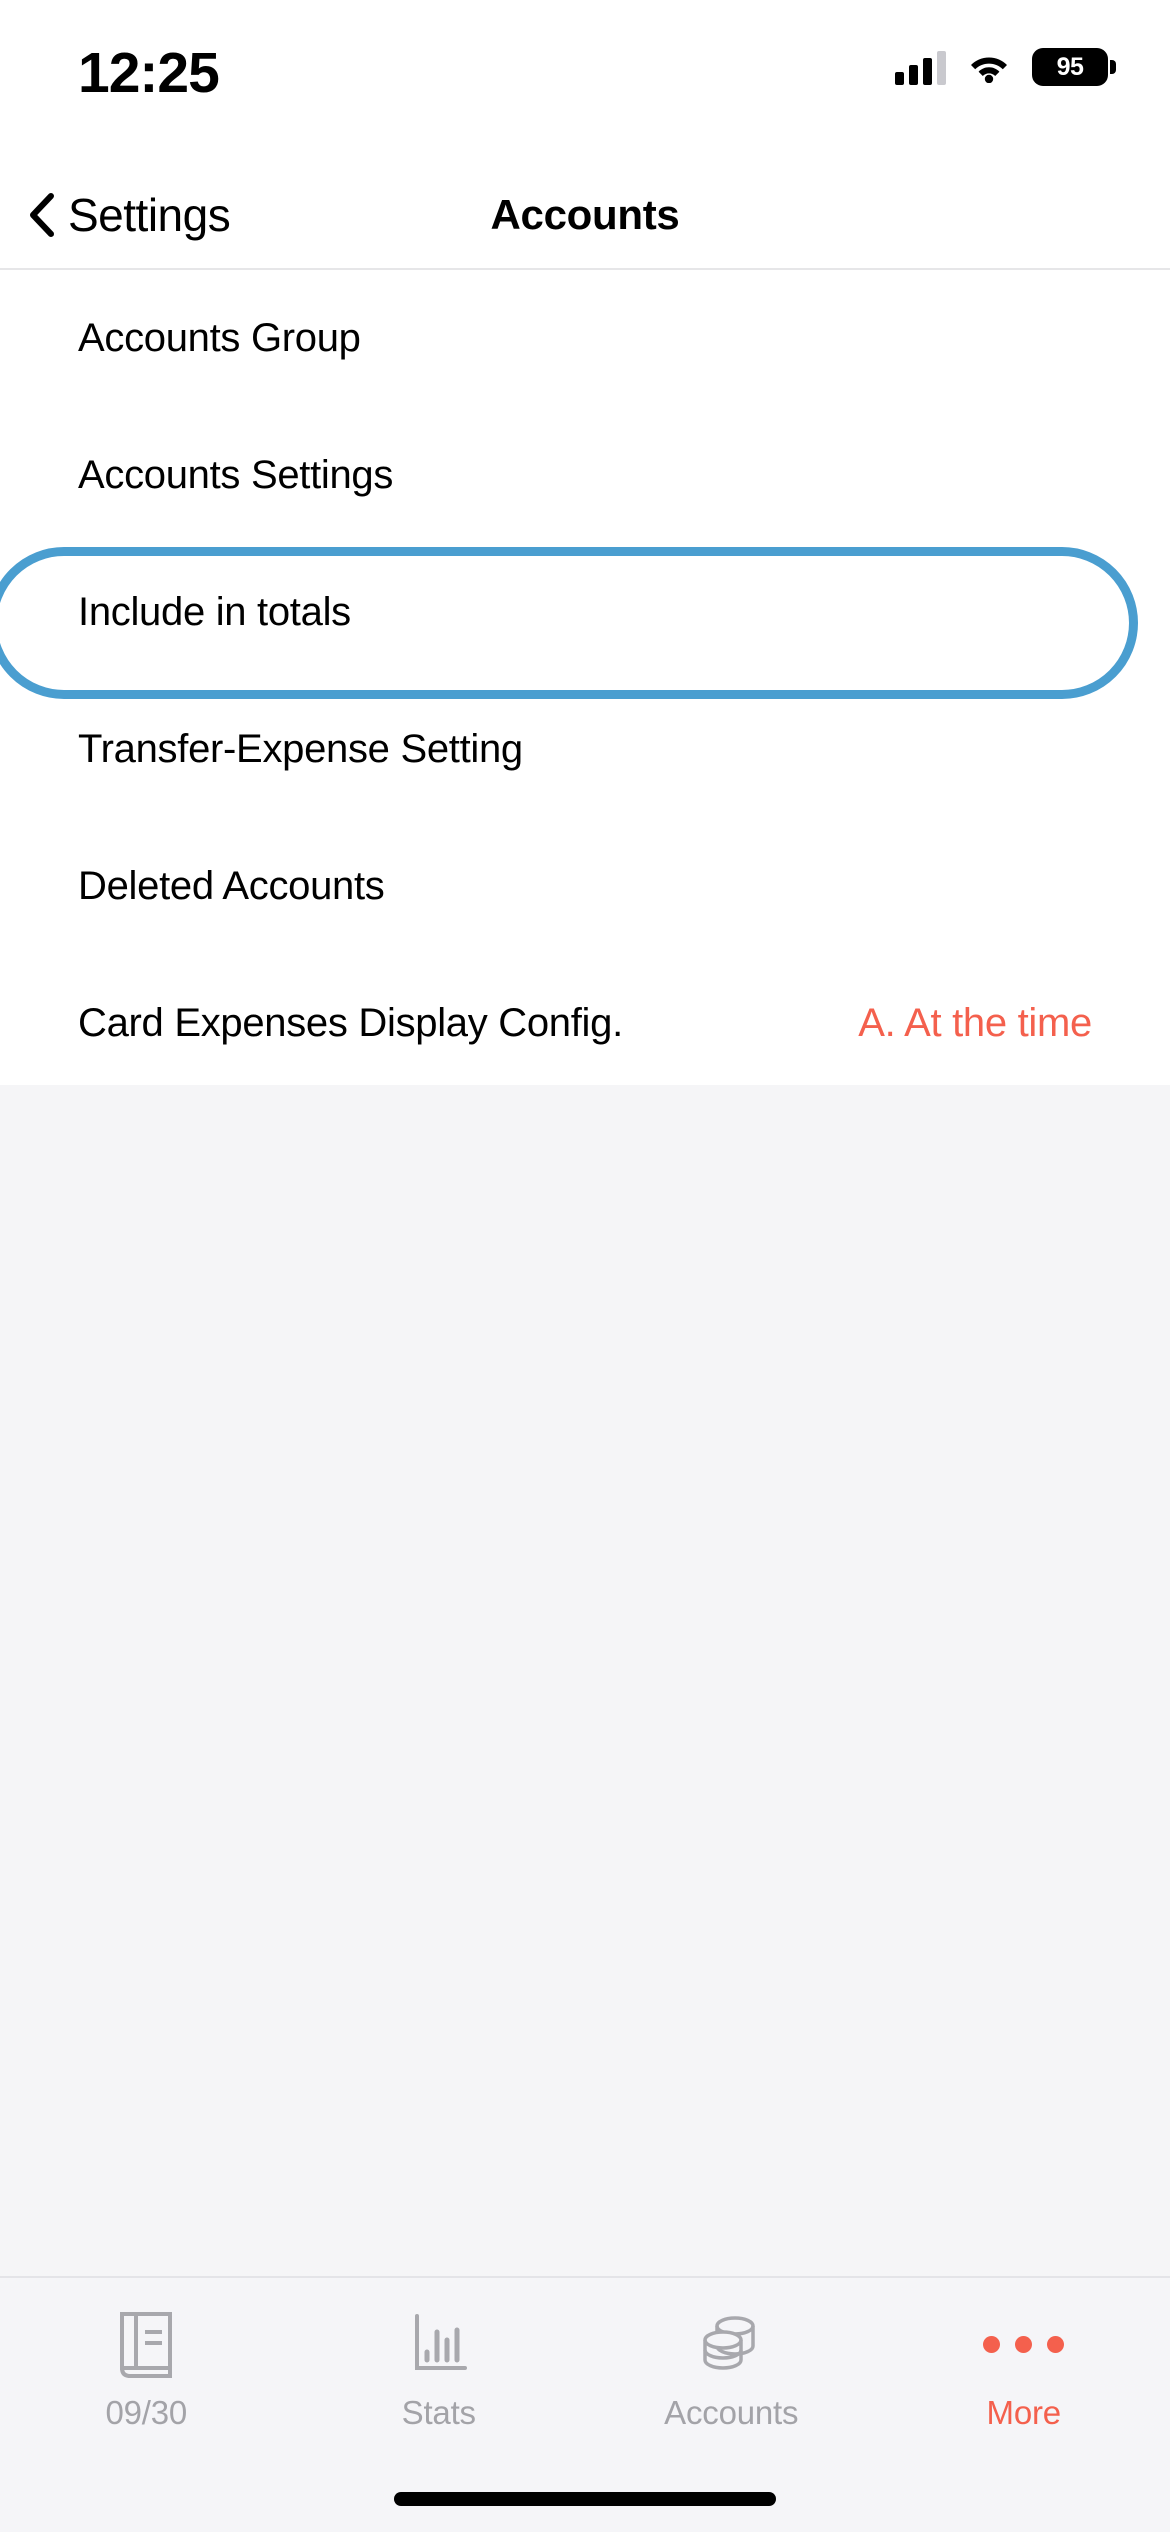  I want to click on list-item-label: Deleted Accounts, so click(231, 886).